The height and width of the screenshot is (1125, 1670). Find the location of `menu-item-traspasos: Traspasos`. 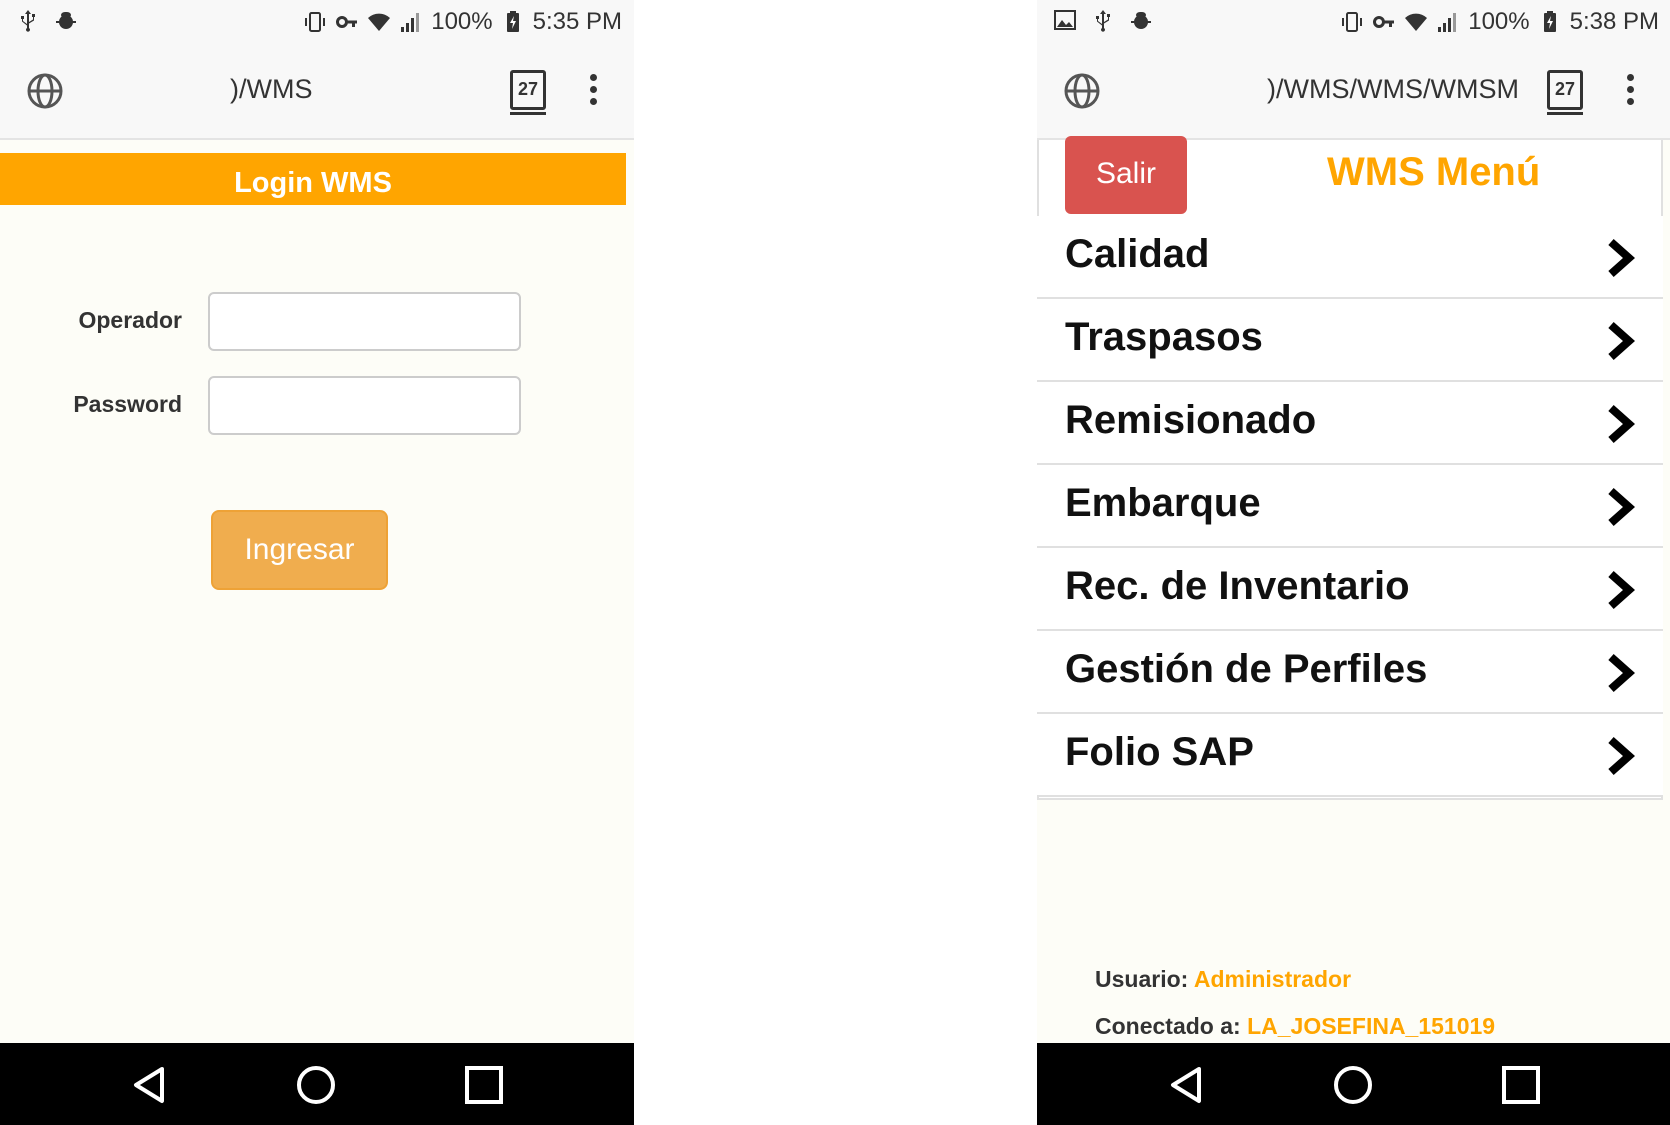

menu-item-traspasos: Traspasos is located at coordinates (1350, 340).